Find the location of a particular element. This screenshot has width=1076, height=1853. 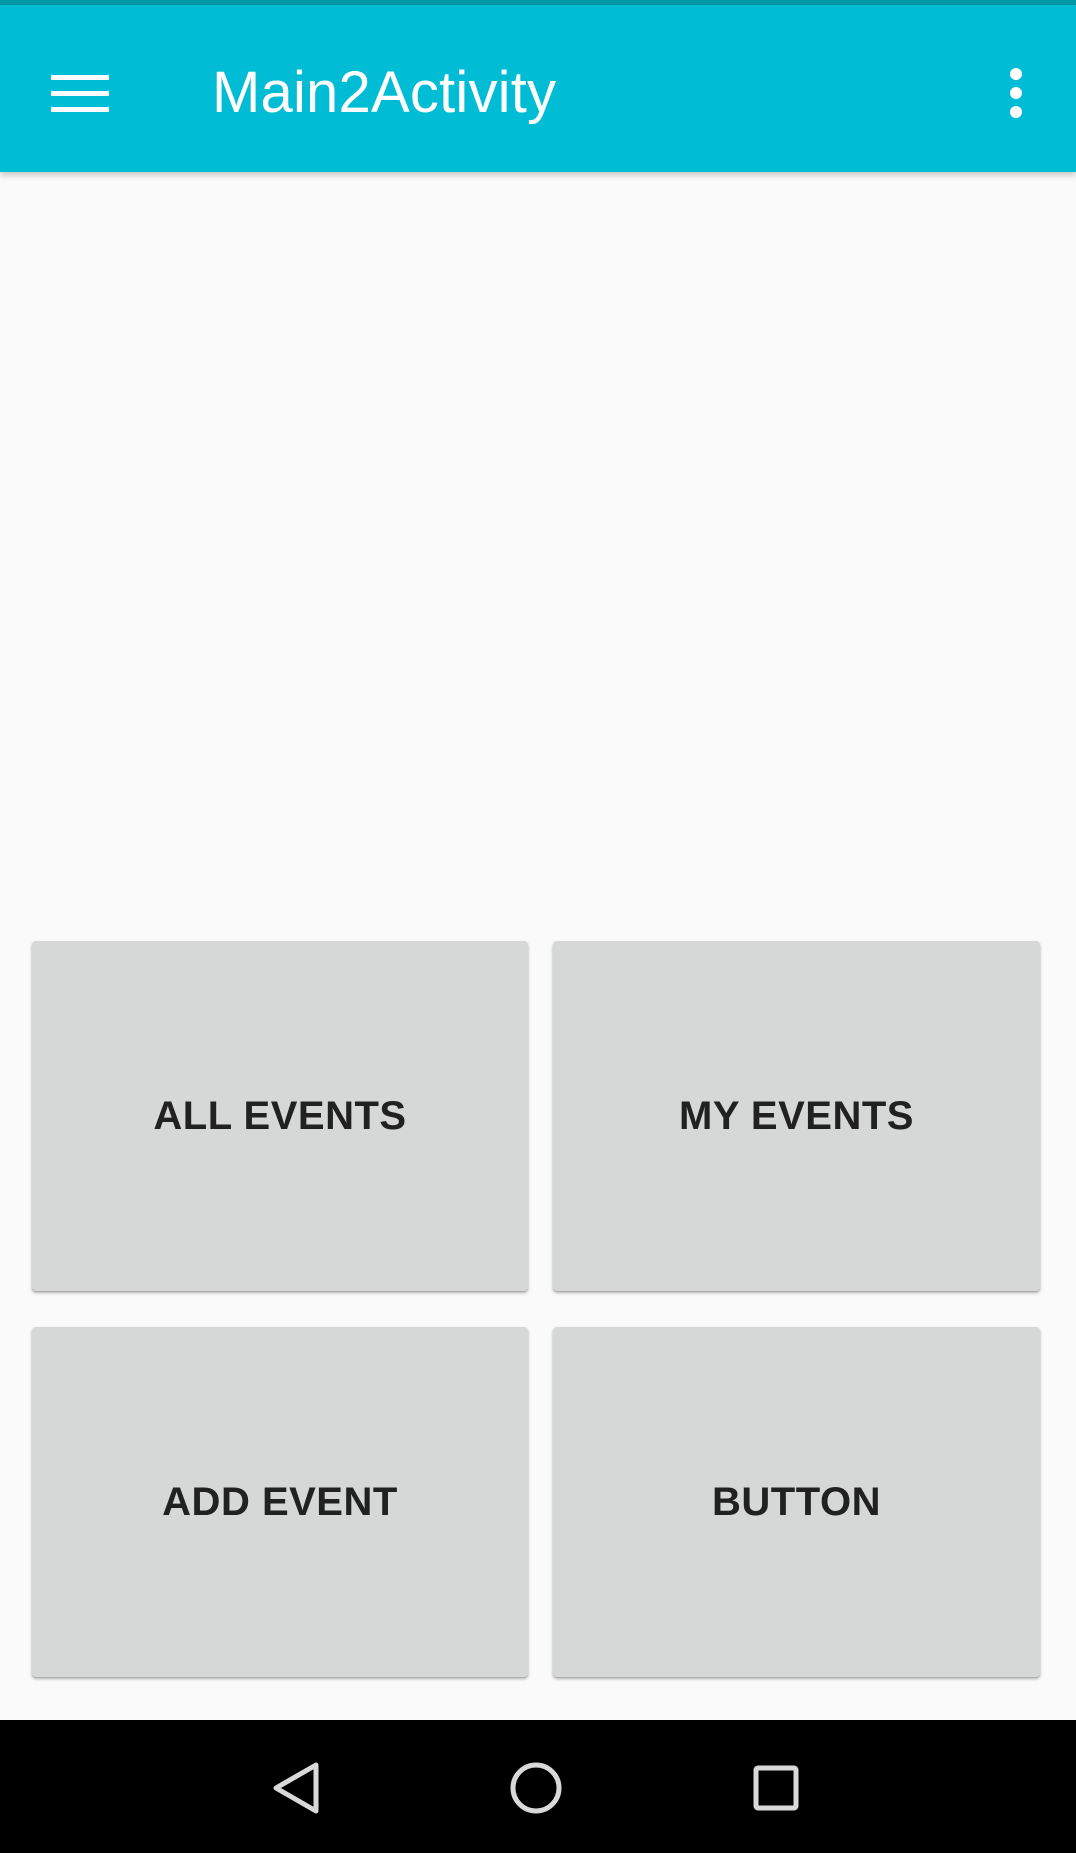

home-circle-icon is located at coordinates (536, 1788).